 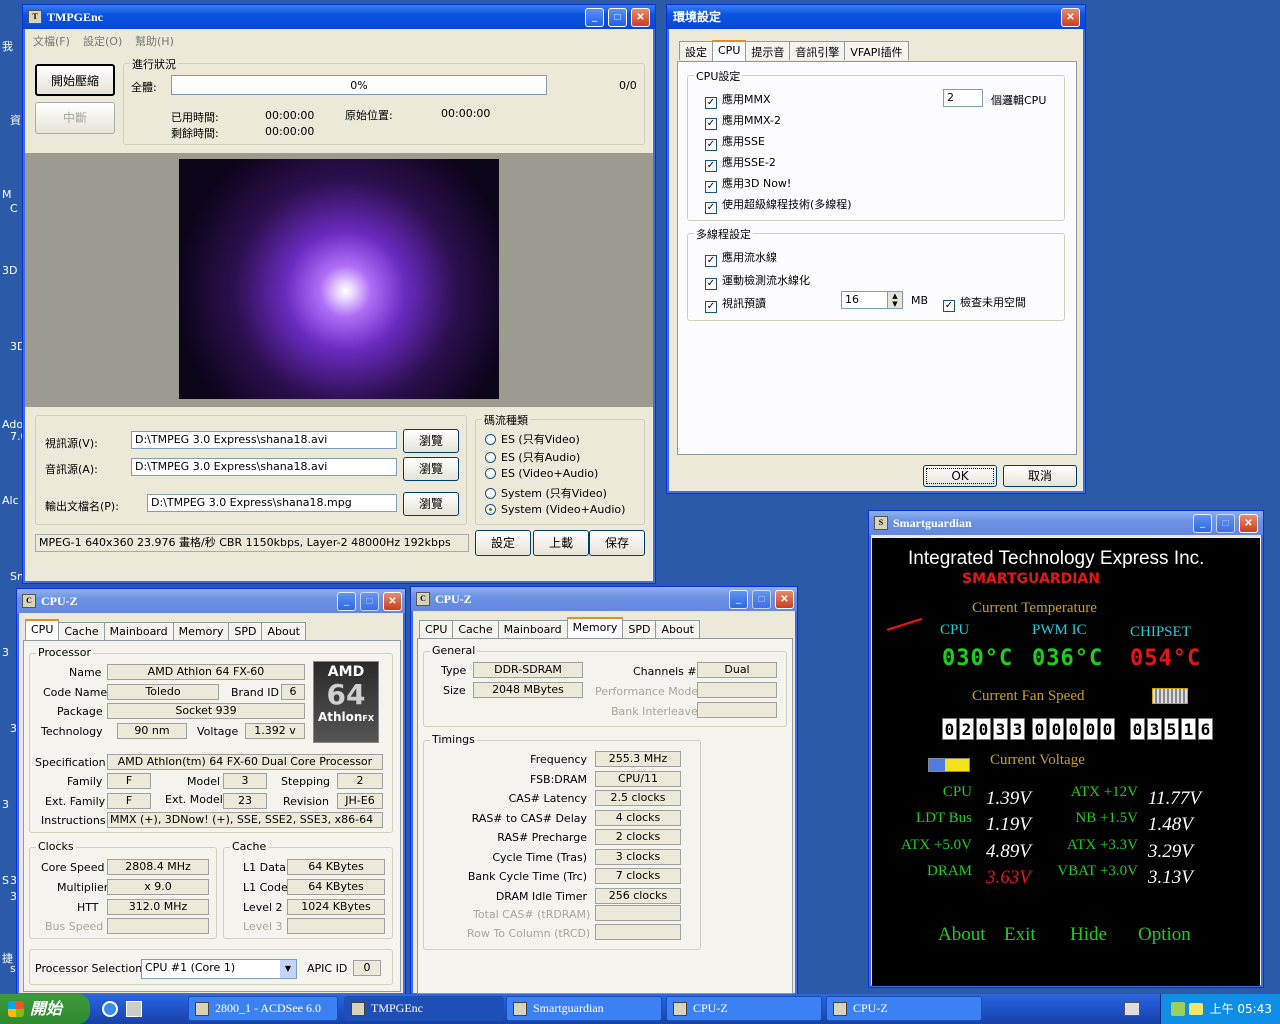 I want to click on cpu-option-checkbox: ✓ 應用MMX-2, so click(x=743, y=121).